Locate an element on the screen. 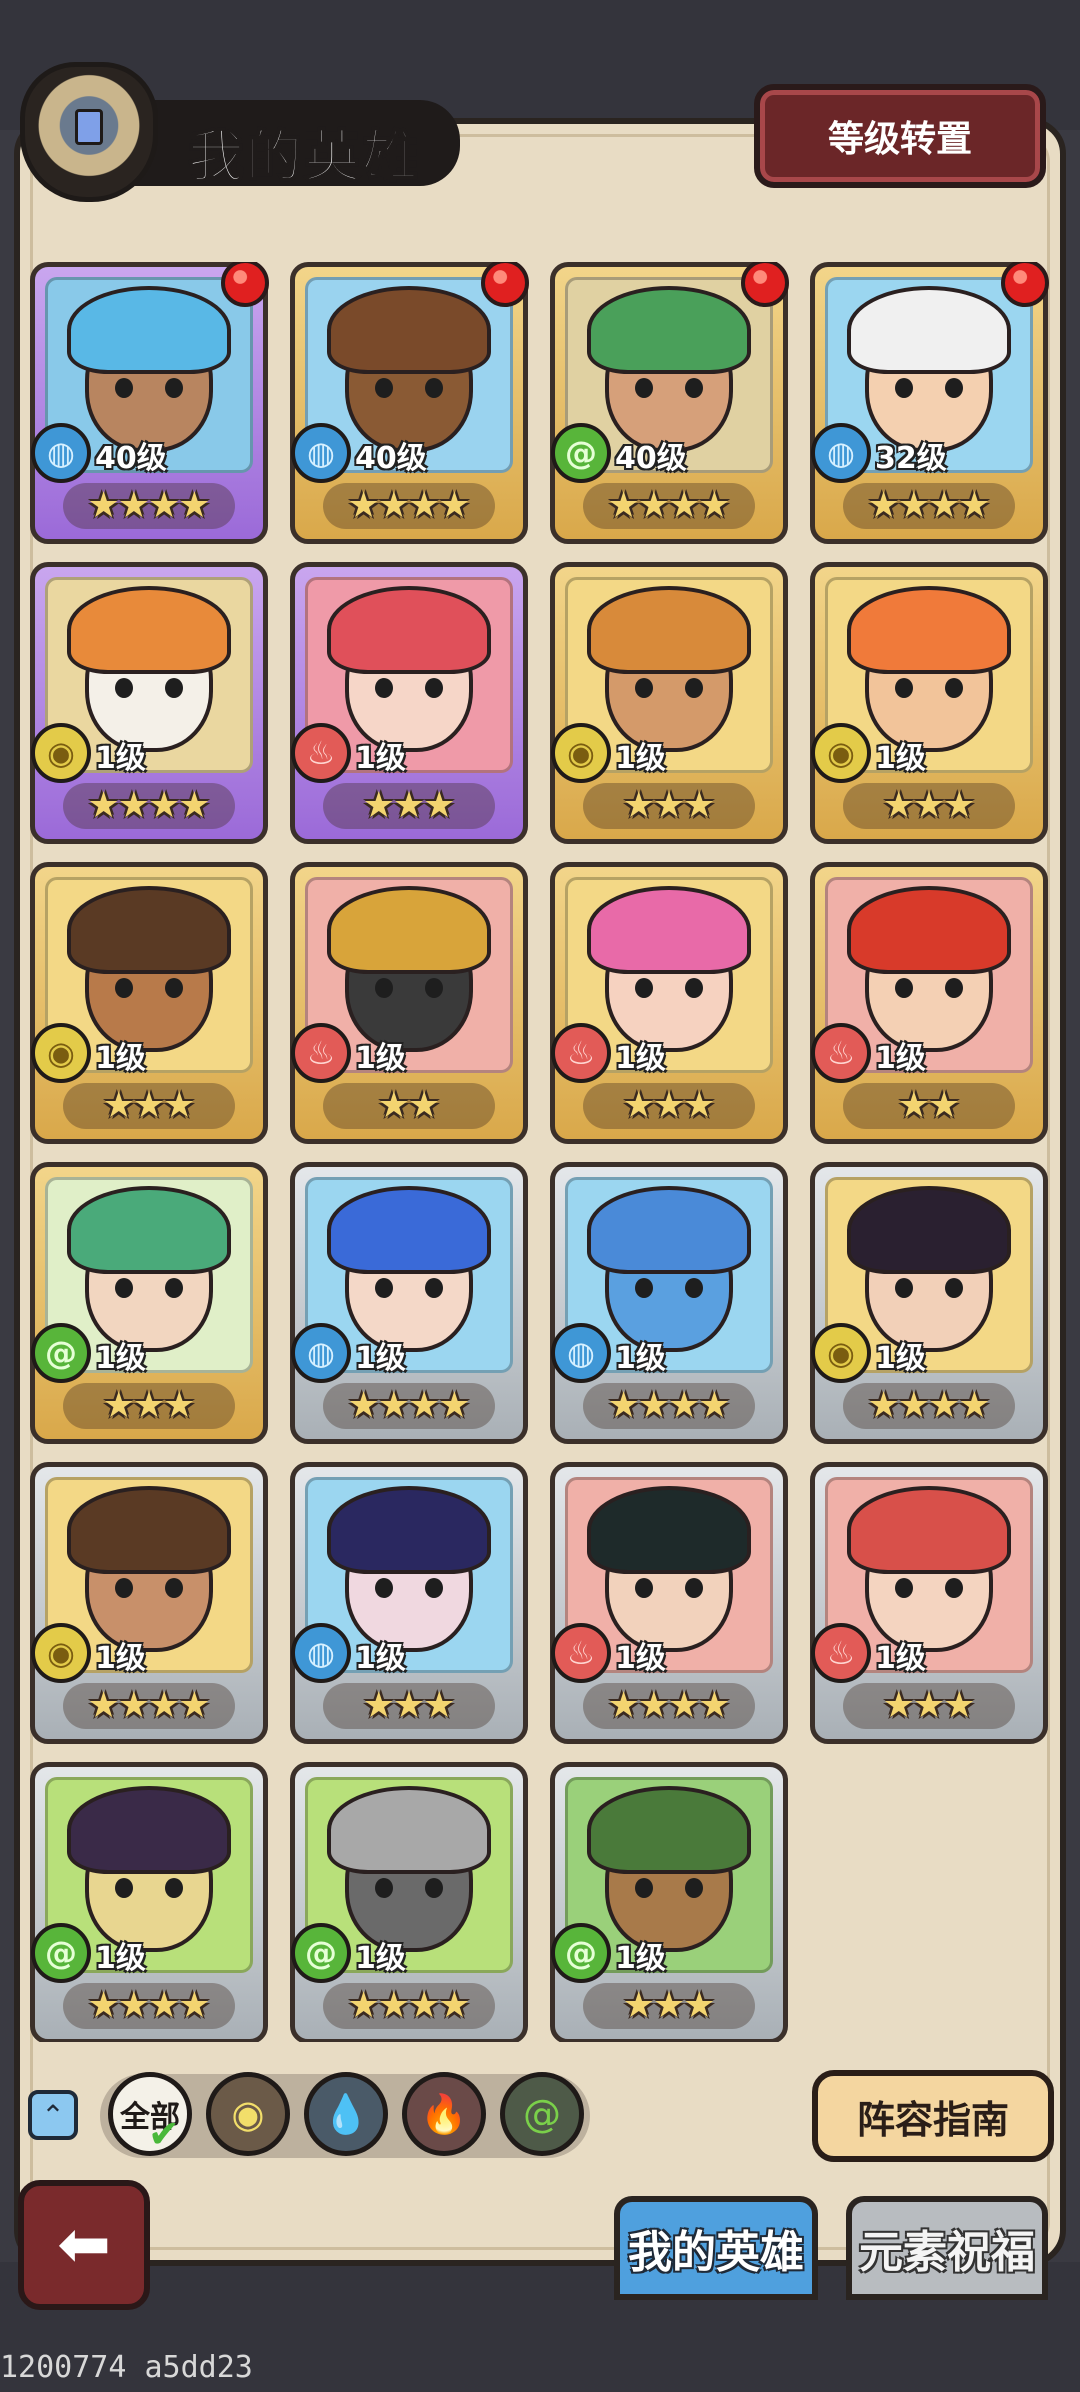  fire-element-icon: ♨ is located at coordinates (841, 1653).